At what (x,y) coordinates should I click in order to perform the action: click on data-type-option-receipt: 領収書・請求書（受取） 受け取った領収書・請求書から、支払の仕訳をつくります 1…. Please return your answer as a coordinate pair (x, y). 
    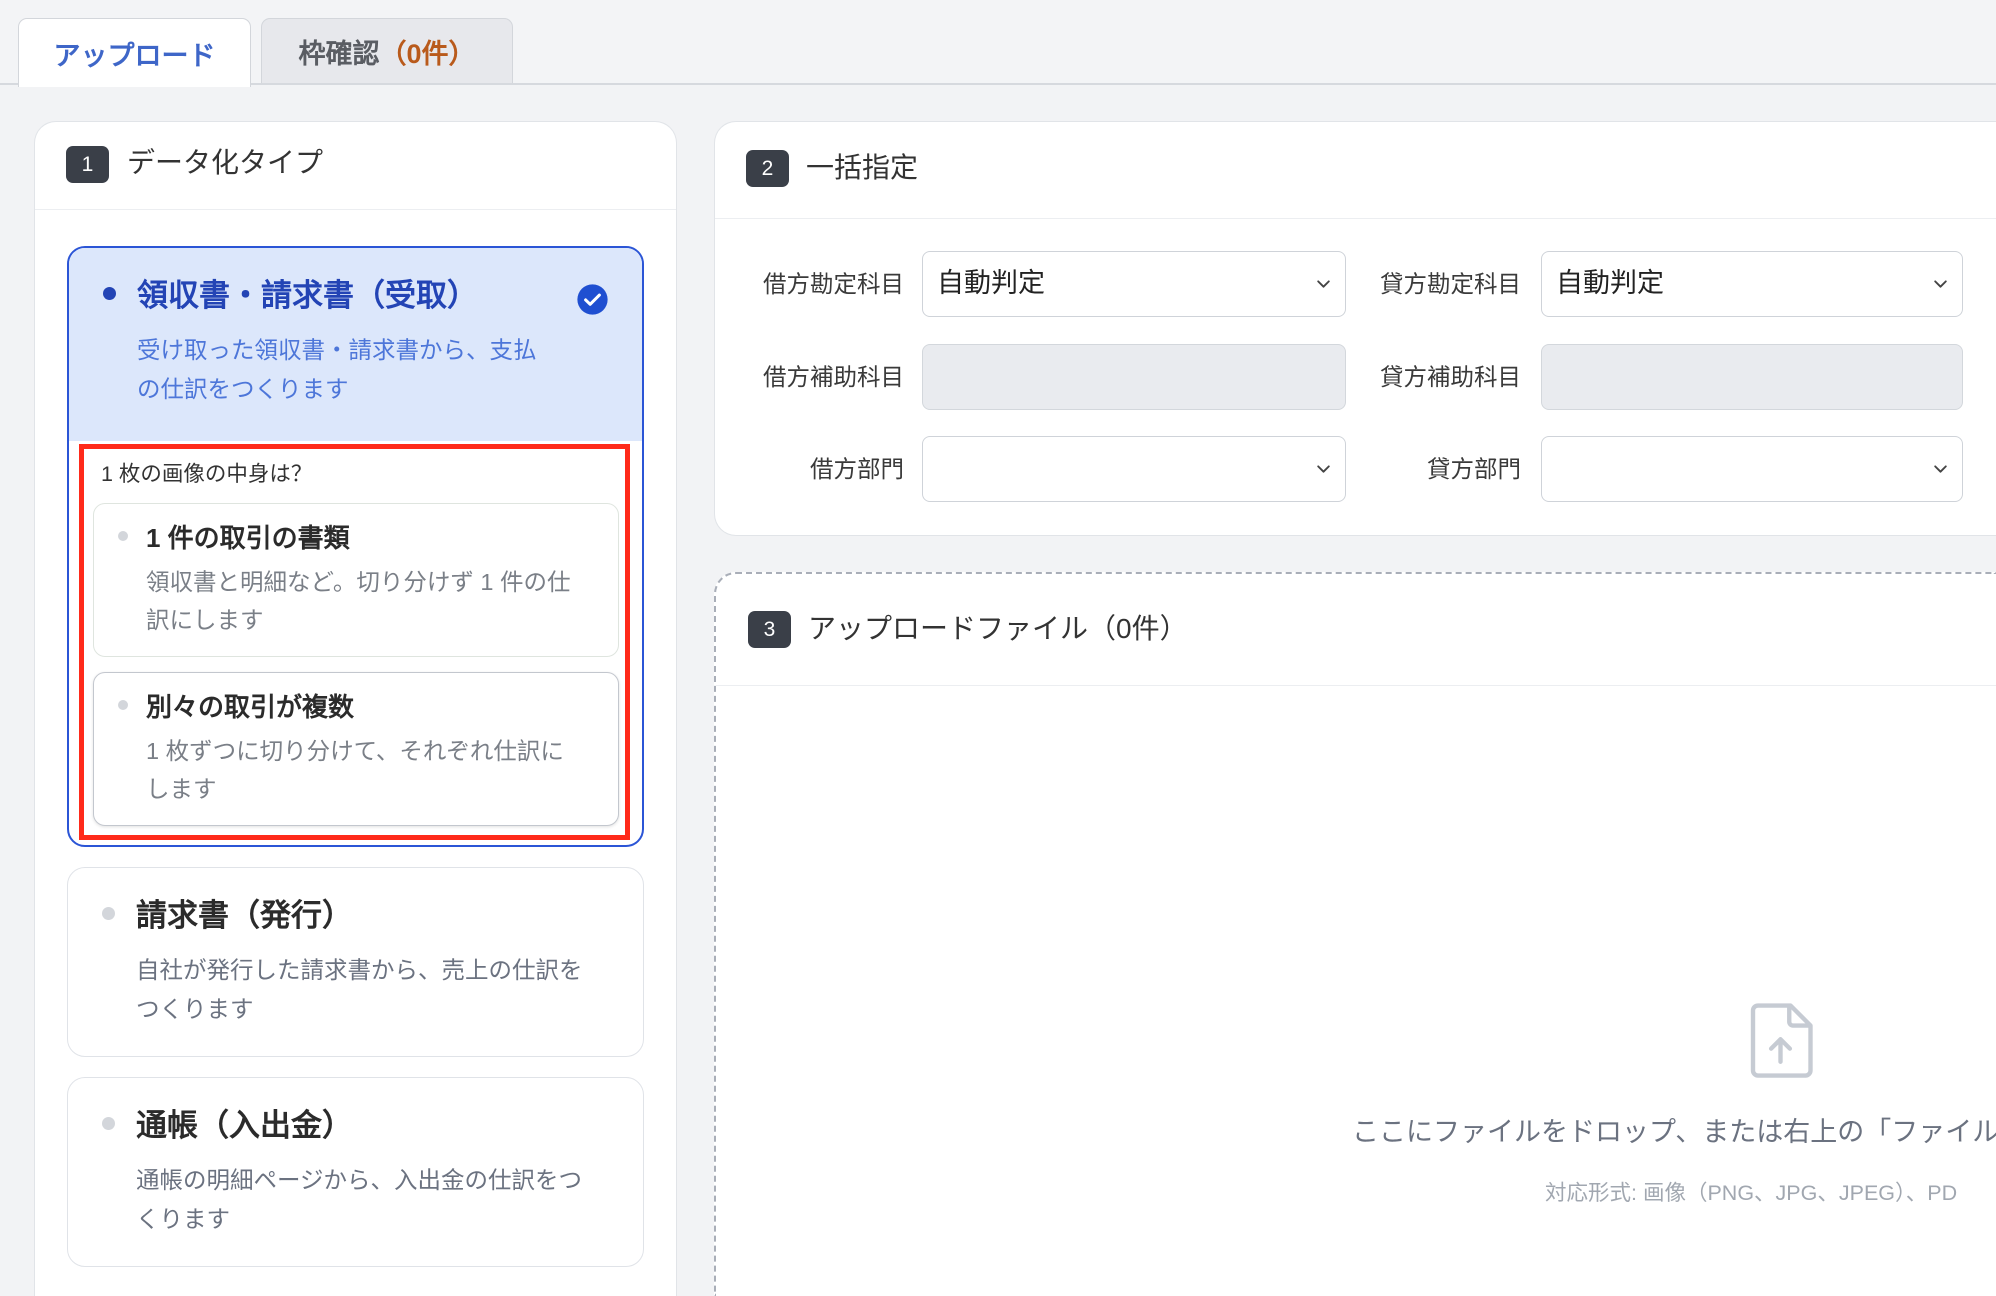
    Looking at the image, I should click on (355, 546).